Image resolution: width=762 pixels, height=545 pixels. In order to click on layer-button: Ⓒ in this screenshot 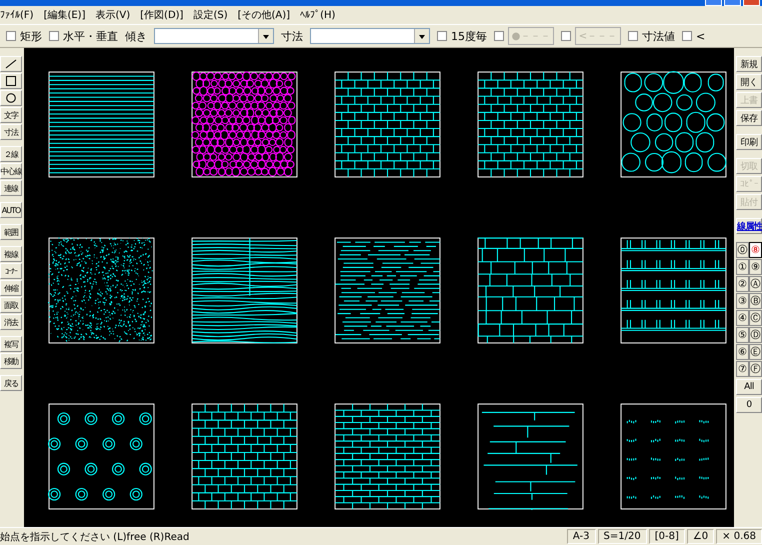, I will do `click(755, 318)`.